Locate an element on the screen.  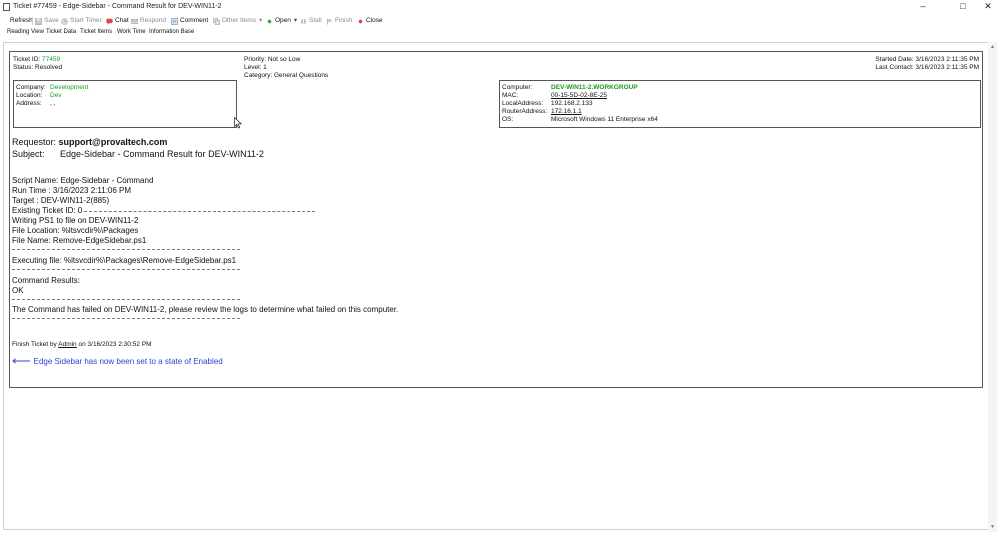
minimize-button: – is located at coordinates (923, 6).